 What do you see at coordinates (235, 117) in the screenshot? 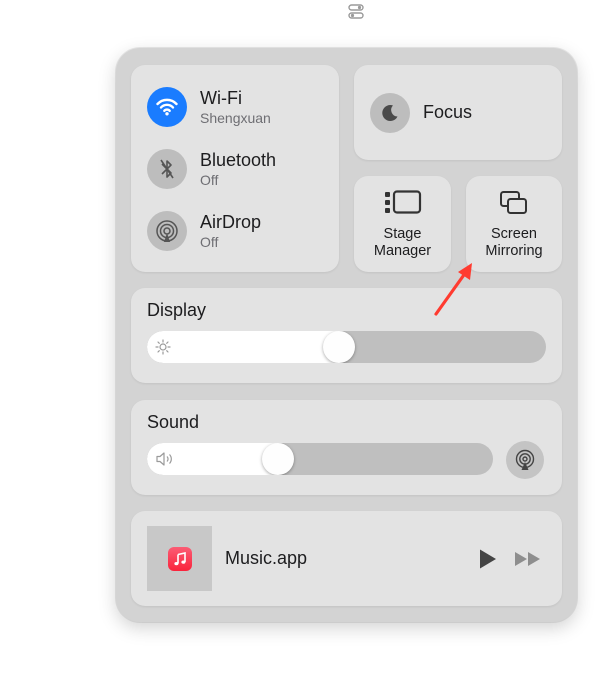
I see `wifi-network-name: Shengxuan` at bounding box center [235, 117].